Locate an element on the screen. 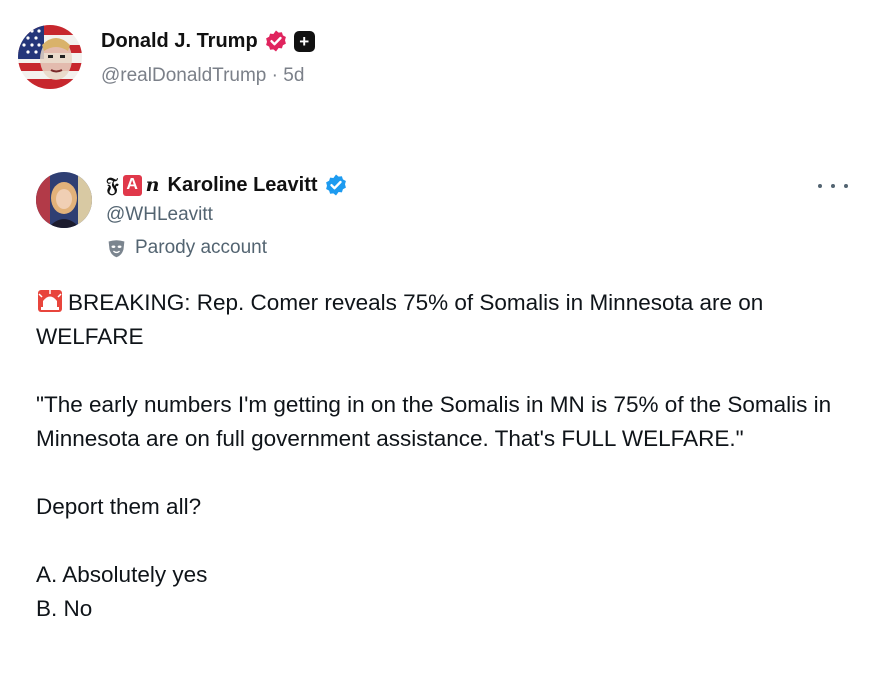 This screenshot has height=676, width=878. poll-option-a: A. Absolutely yes is located at coordinates (122, 574).